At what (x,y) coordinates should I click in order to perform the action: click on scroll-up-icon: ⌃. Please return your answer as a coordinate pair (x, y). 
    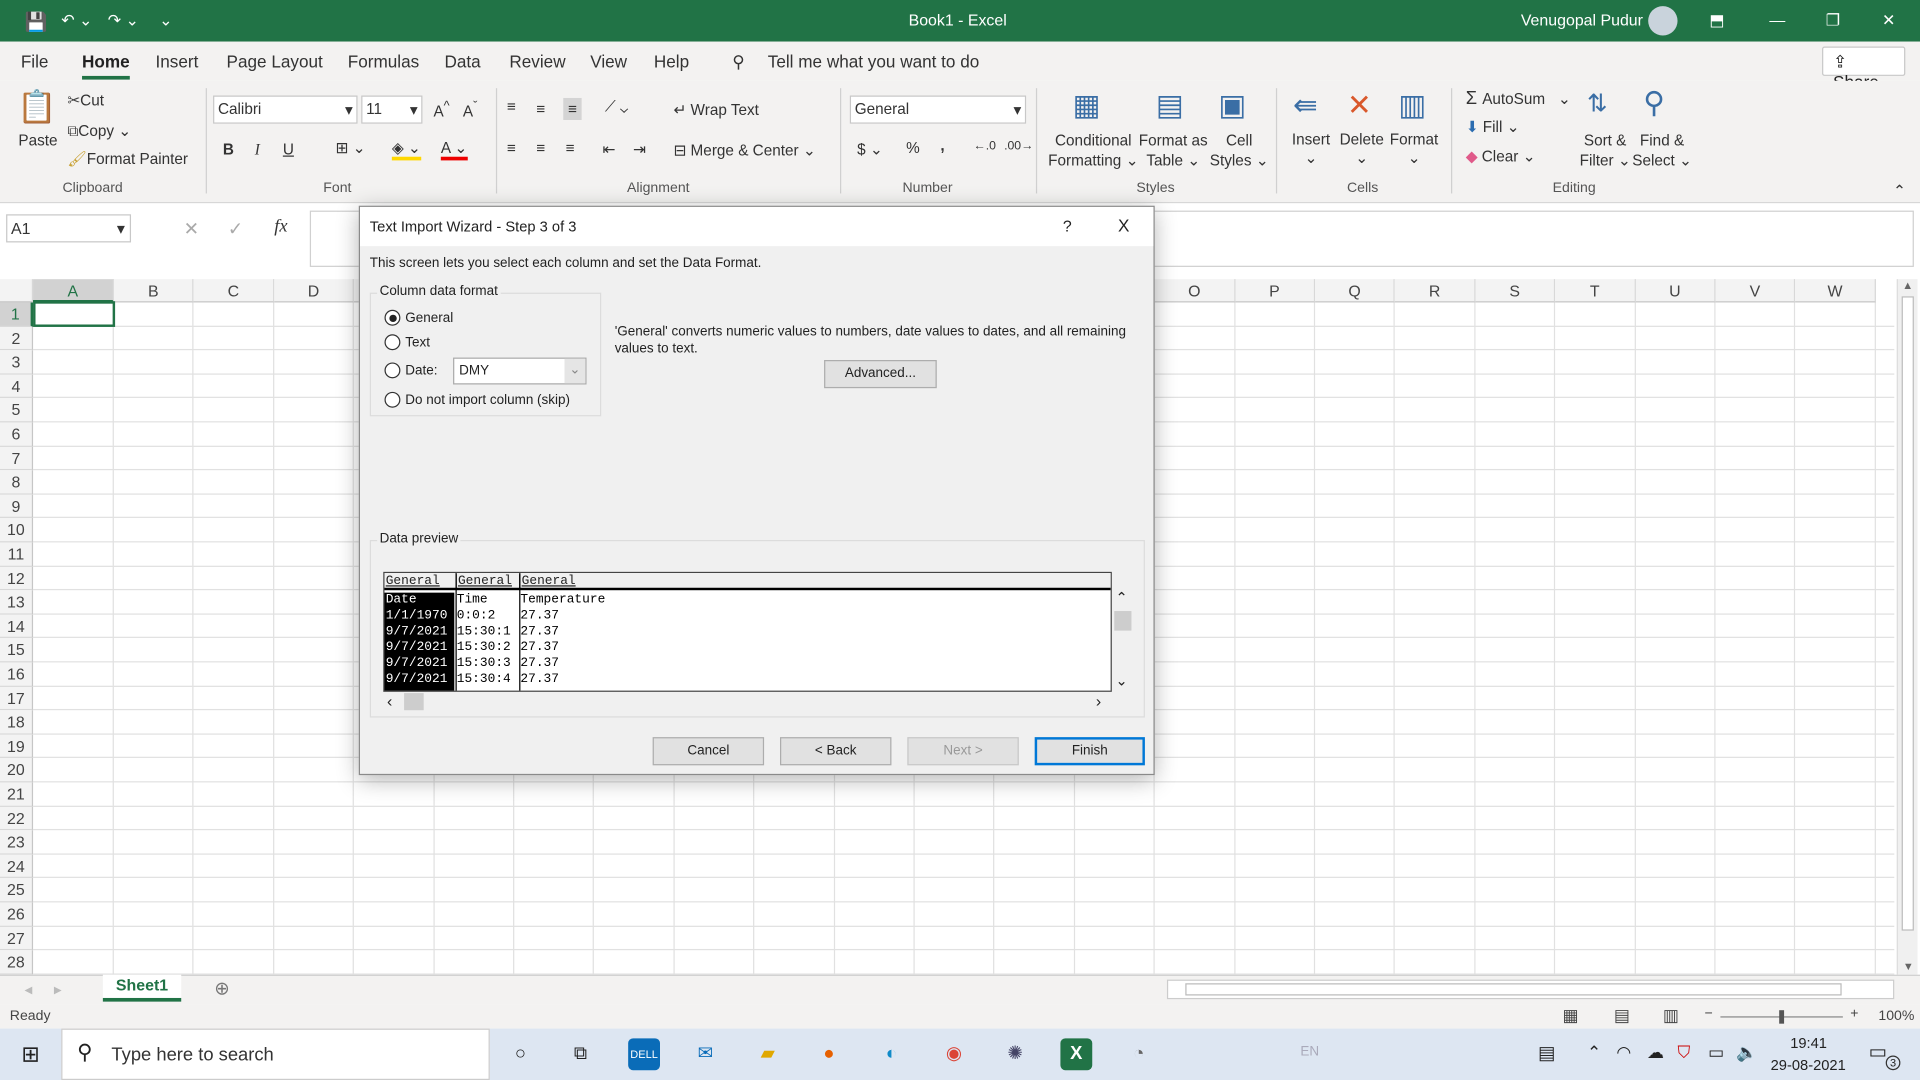
    Looking at the image, I should click on (1122, 597).